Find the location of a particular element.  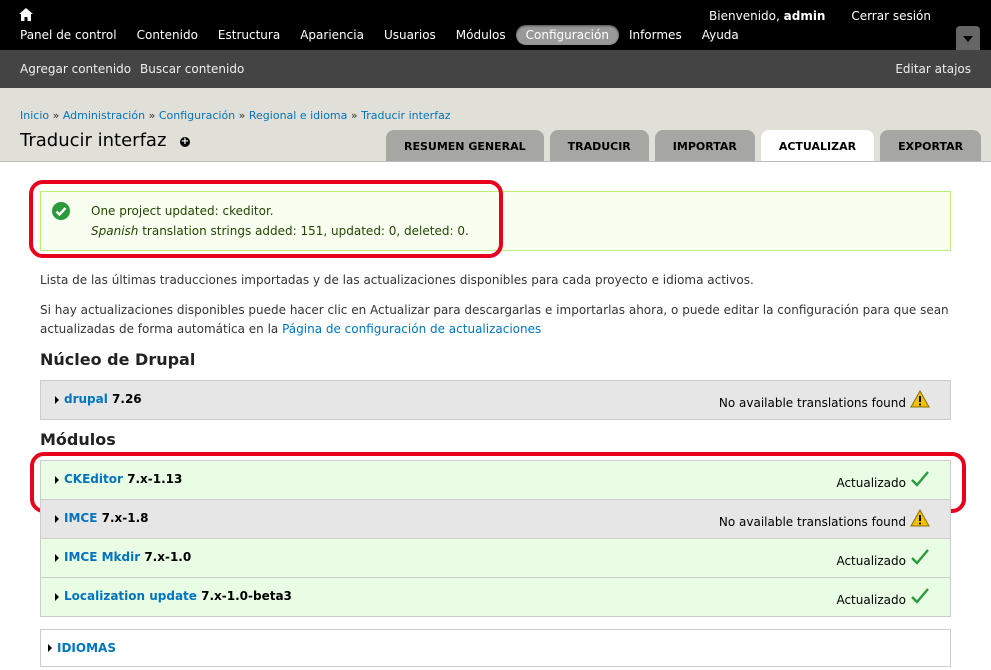

languages-label: IDIOMAS is located at coordinates (86, 648).